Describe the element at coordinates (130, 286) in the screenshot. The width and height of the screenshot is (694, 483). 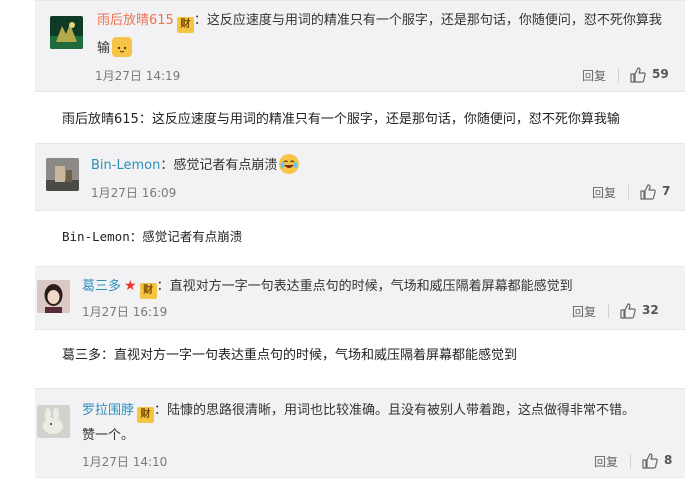
I see `red-star-icon: ★` at that location.